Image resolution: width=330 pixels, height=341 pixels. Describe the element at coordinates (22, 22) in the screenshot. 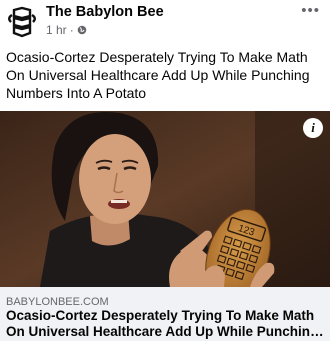

I see `babylon-bee-logo-icon` at that location.